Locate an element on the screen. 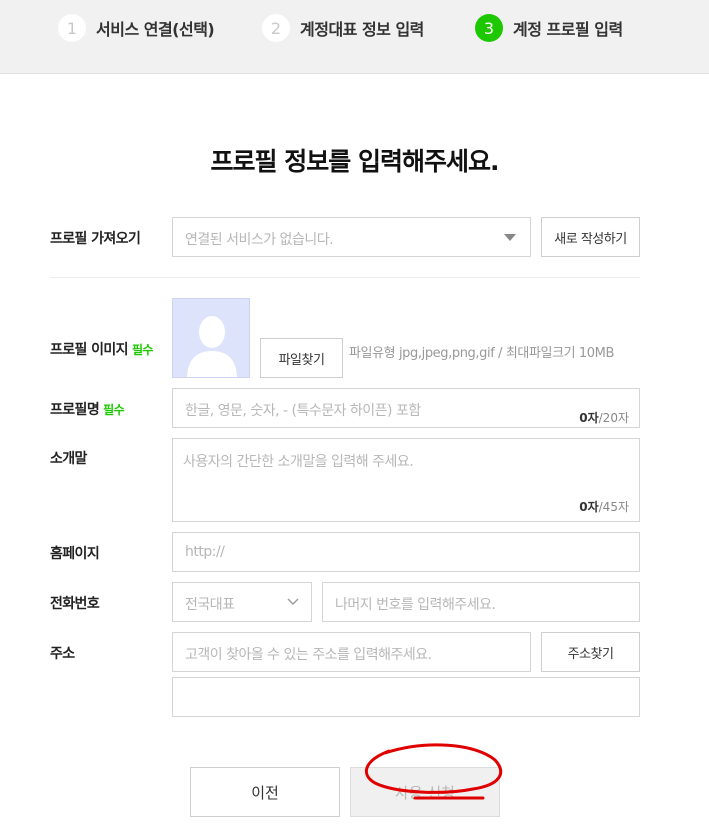  address-placeholder: 고객이 찾아올 수 있는 주소를 입력해주세요. is located at coordinates (308, 655).